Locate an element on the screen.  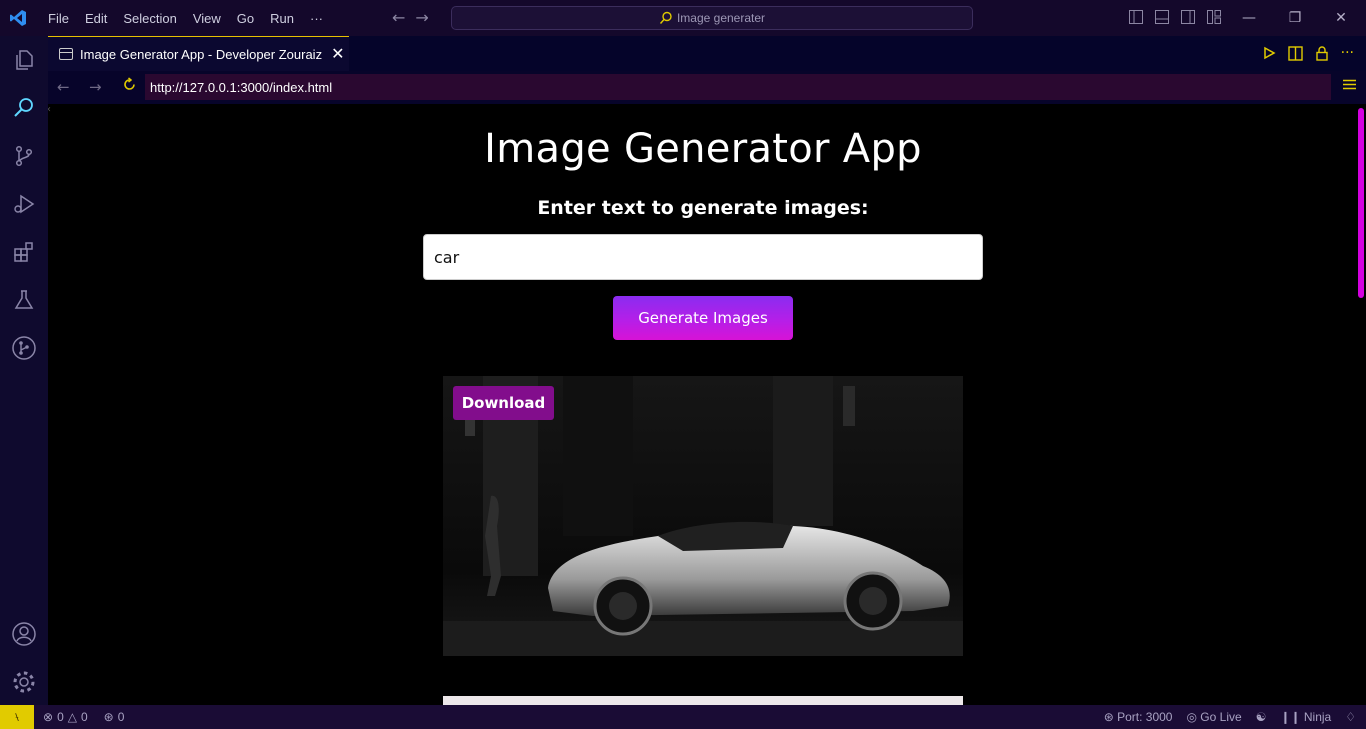
close-tab-icon: ✕ is located at coordinates (337, 54).